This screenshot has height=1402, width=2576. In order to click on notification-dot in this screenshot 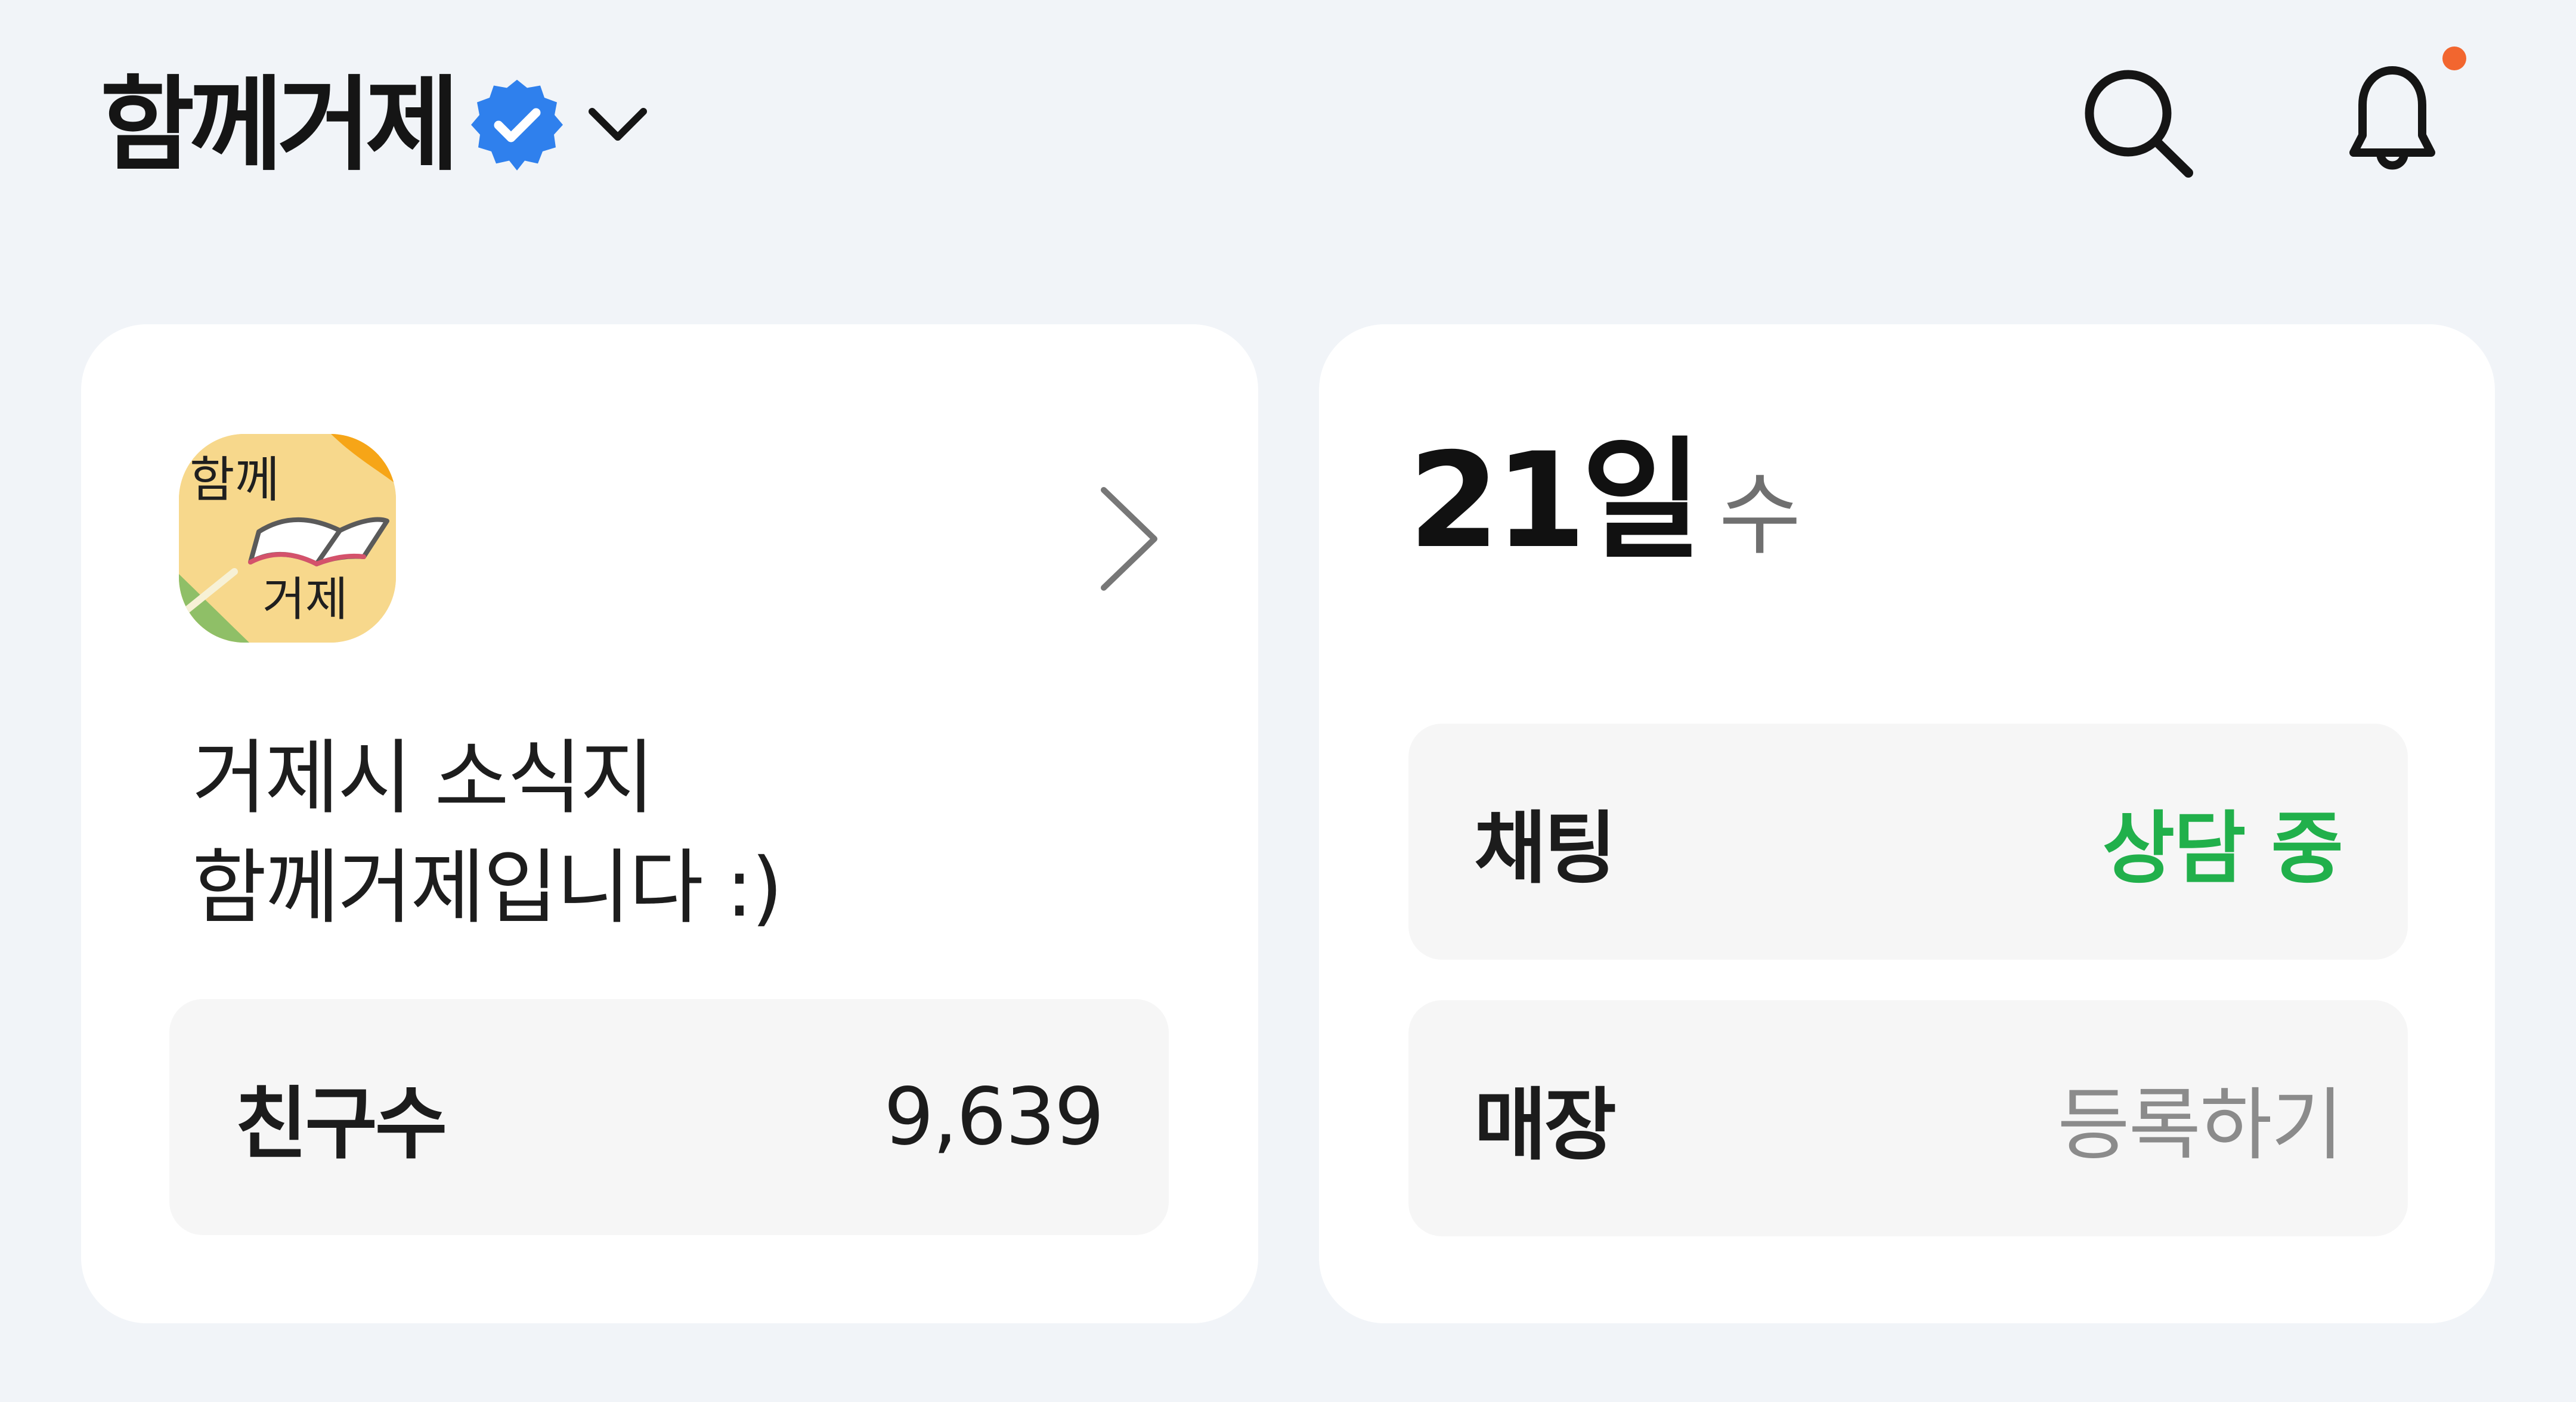, I will do `click(2454, 58)`.